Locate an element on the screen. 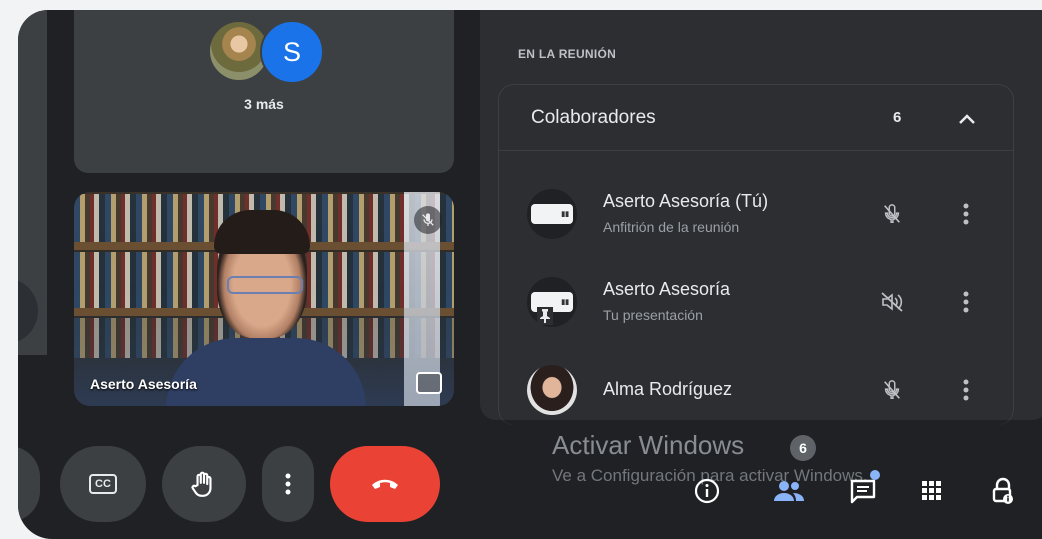  mic-button is located at coordinates (29, 484).